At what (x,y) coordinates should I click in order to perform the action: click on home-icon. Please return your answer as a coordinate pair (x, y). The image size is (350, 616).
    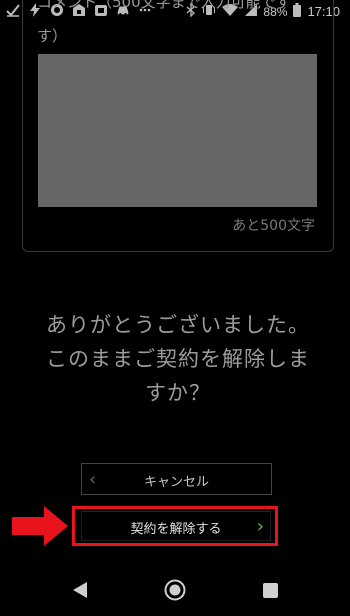
    Looking at the image, I should click on (175, 590).